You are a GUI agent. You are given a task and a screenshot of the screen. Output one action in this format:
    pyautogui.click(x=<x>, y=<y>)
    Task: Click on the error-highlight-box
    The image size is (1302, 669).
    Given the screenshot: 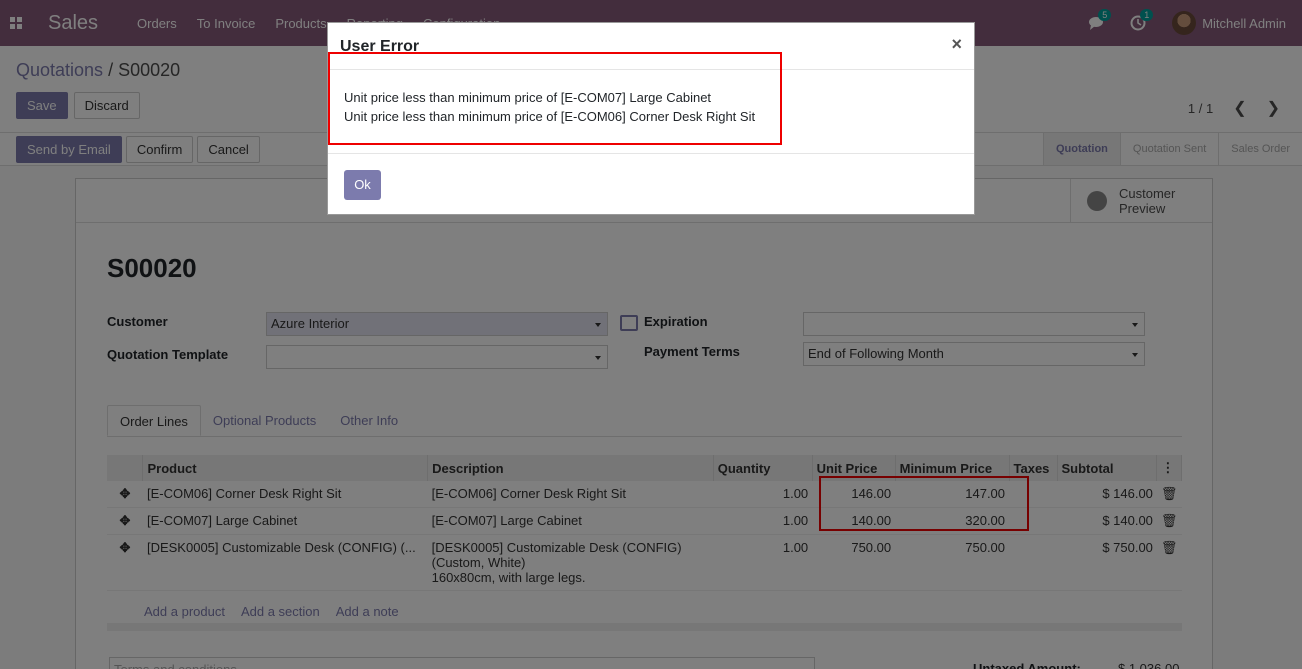 What is the action you would take?
    pyautogui.click(x=555, y=98)
    